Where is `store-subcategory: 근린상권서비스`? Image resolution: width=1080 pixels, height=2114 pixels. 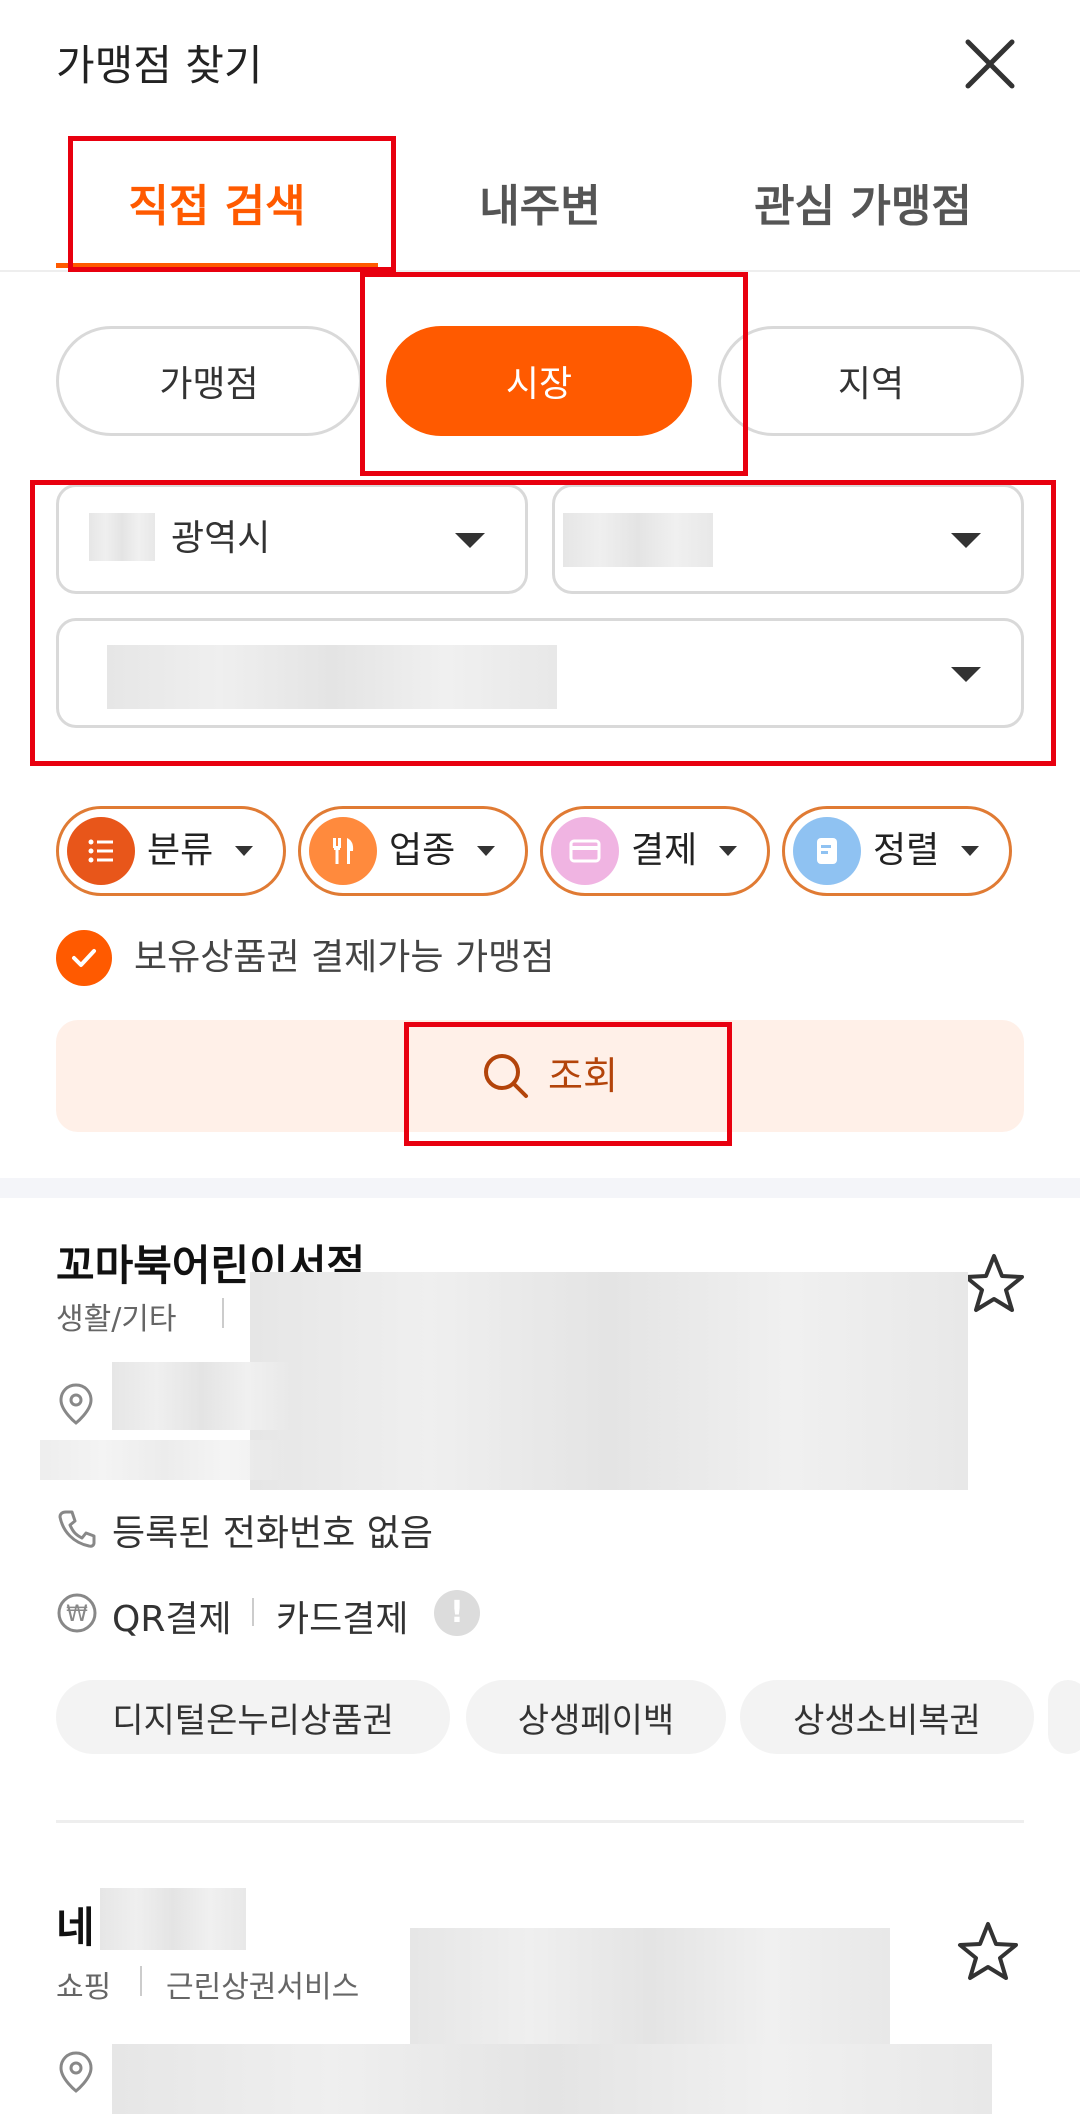 store-subcategory: 근린상권서비스 is located at coordinates (263, 1987).